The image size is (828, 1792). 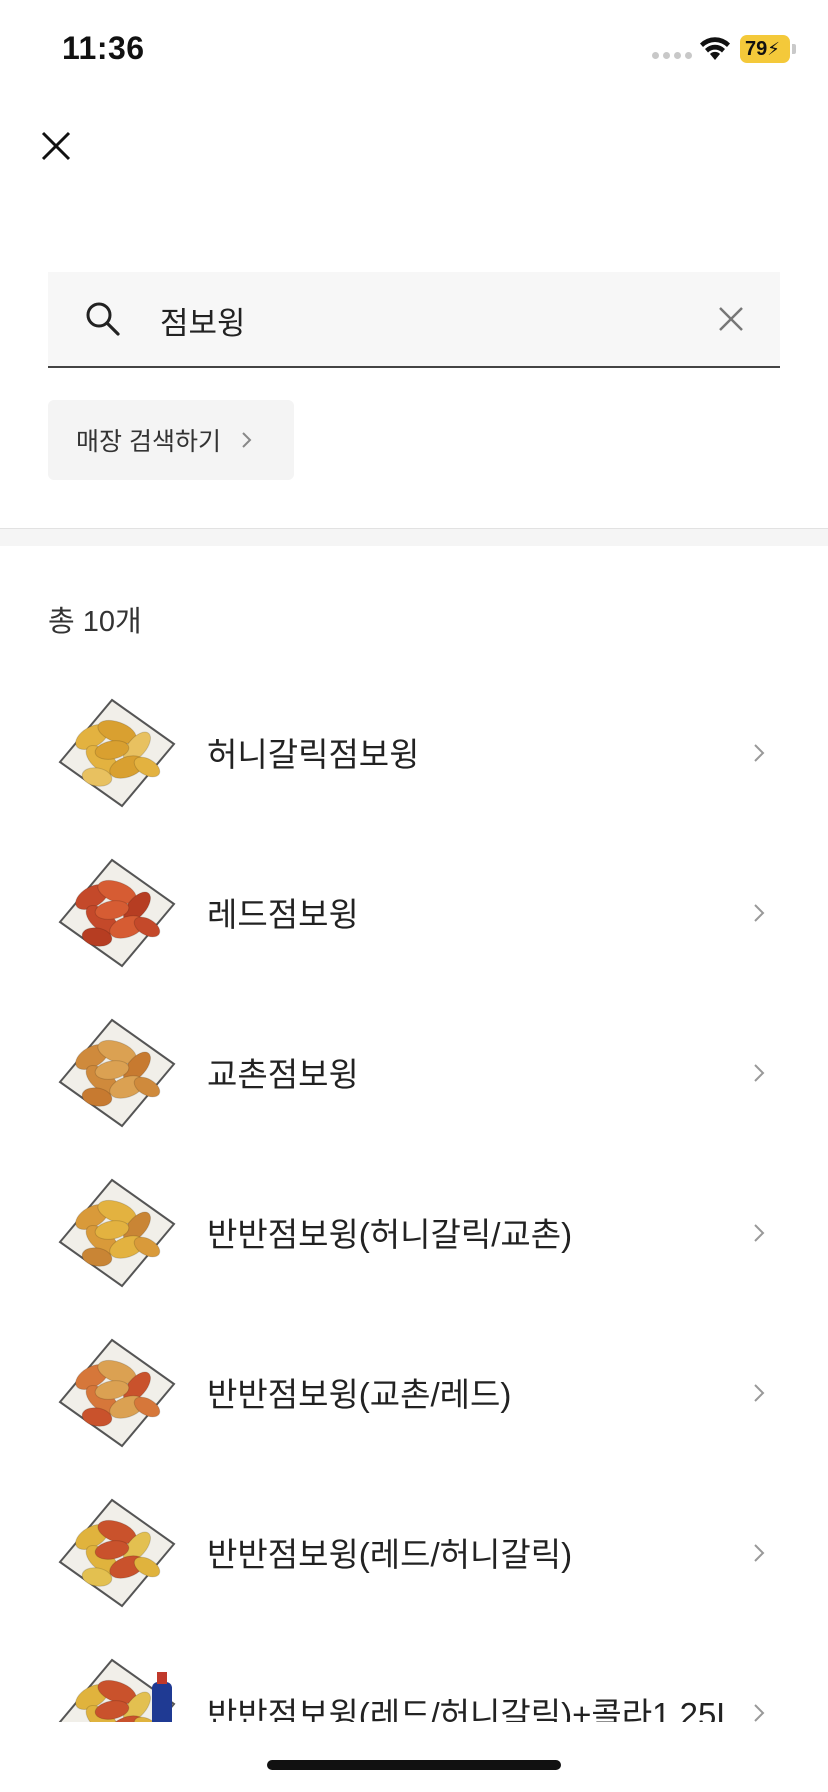 I want to click on battery-icon: 79⚡, so click(x=765, y=49).